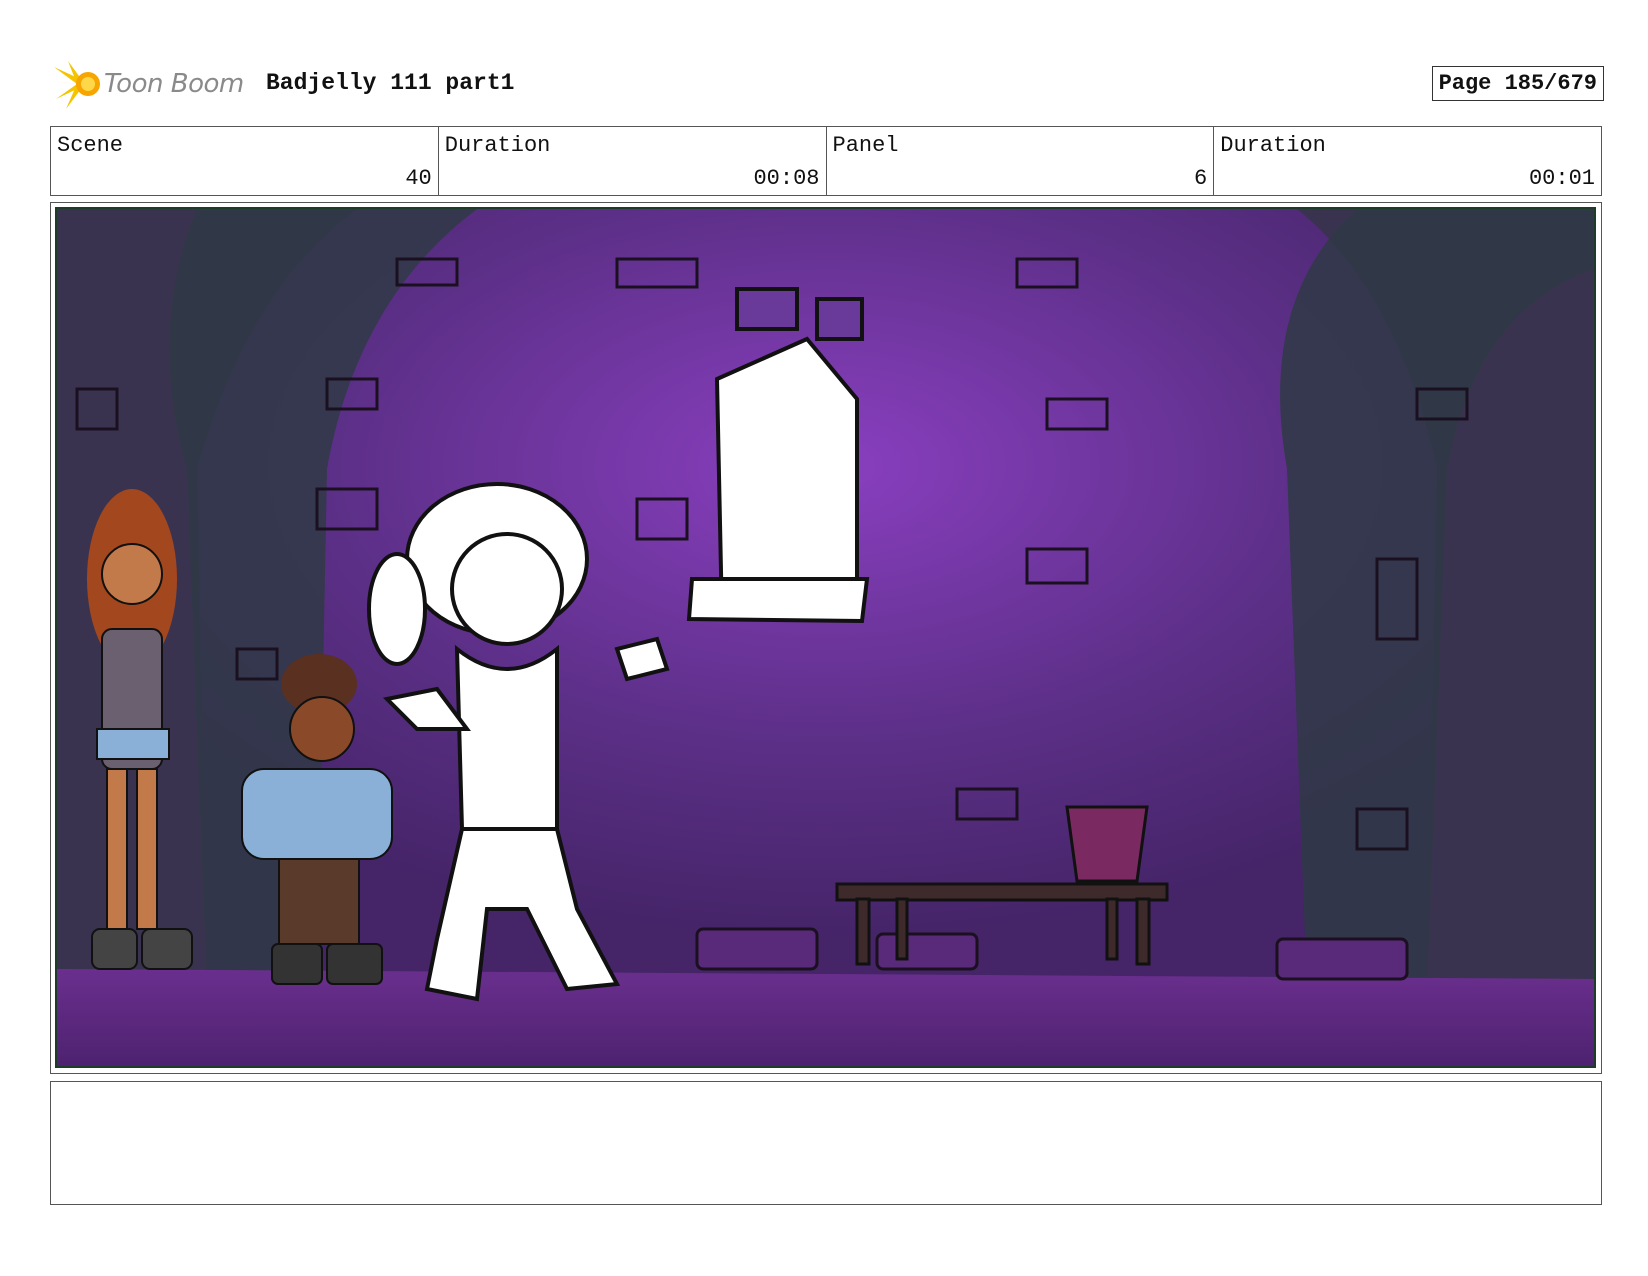  What do you see at coordinates (90, 145) in the screenshot?
I see `scene-label: Scene` at bounding box center [90, 145].